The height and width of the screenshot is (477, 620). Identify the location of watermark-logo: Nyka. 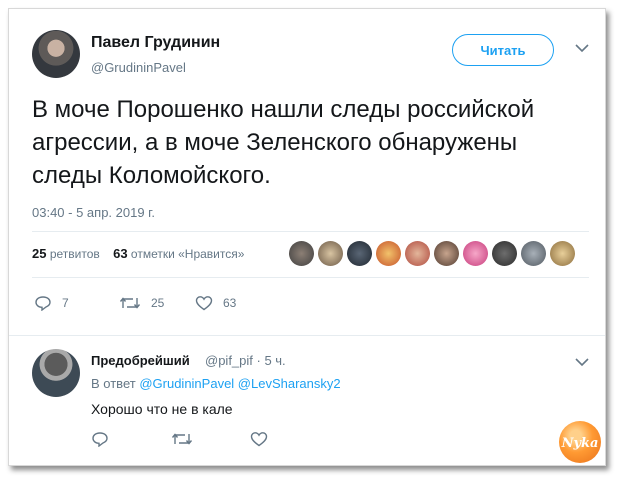
(580, 442).